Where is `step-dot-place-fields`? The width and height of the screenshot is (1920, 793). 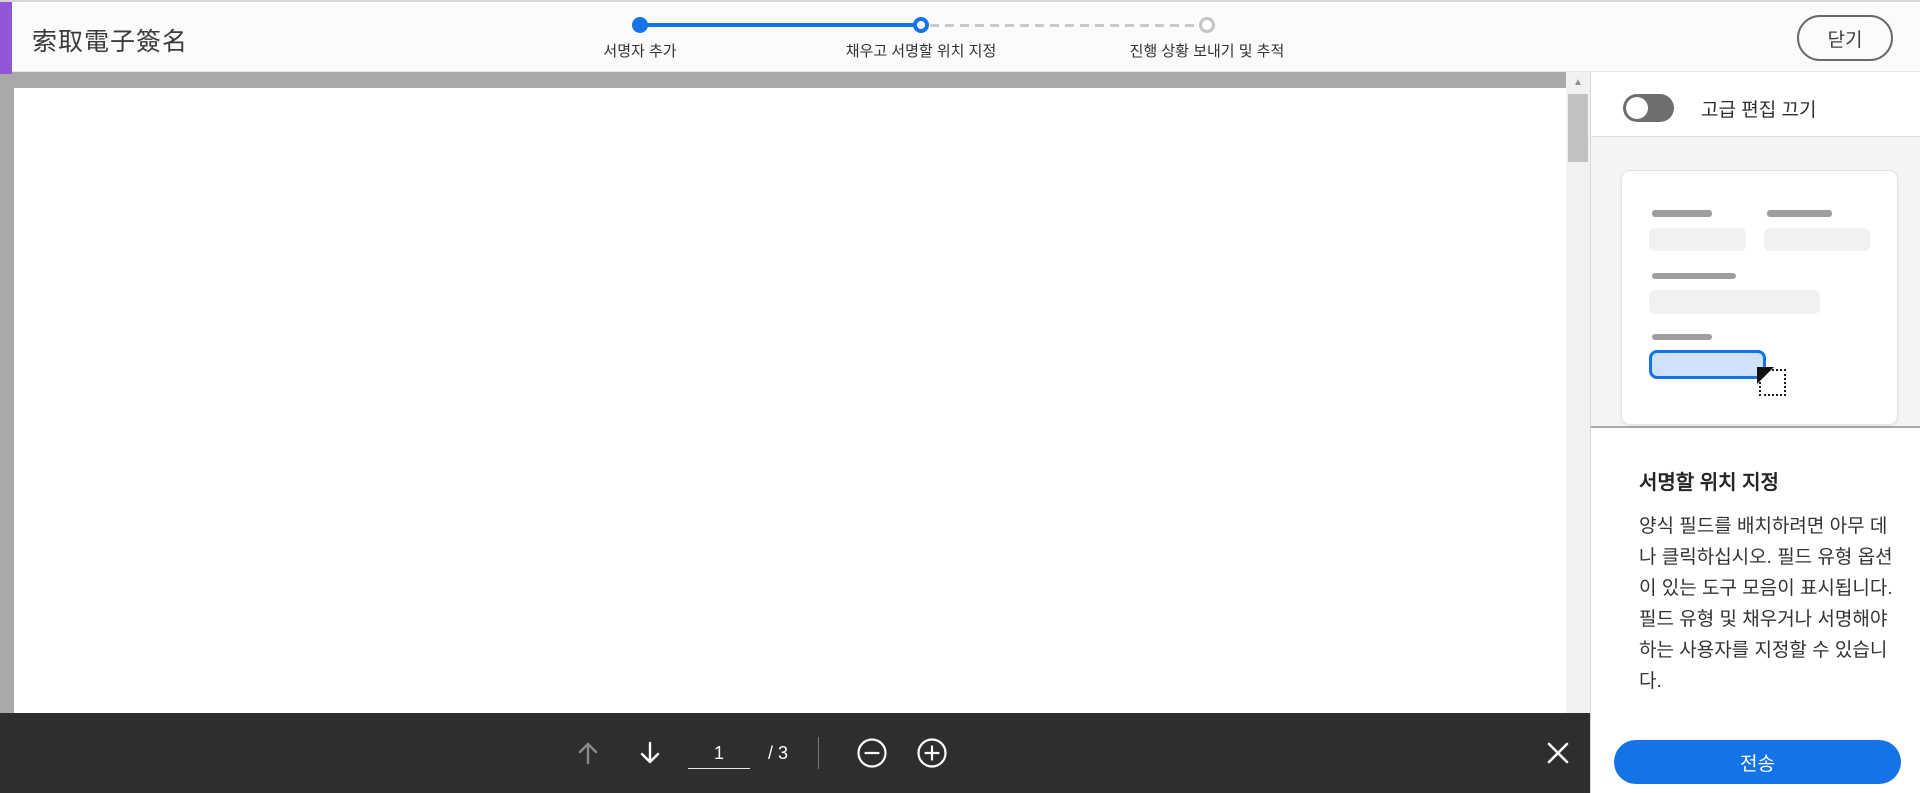
step-dot-place-fields is located at coordinates (921, 25).